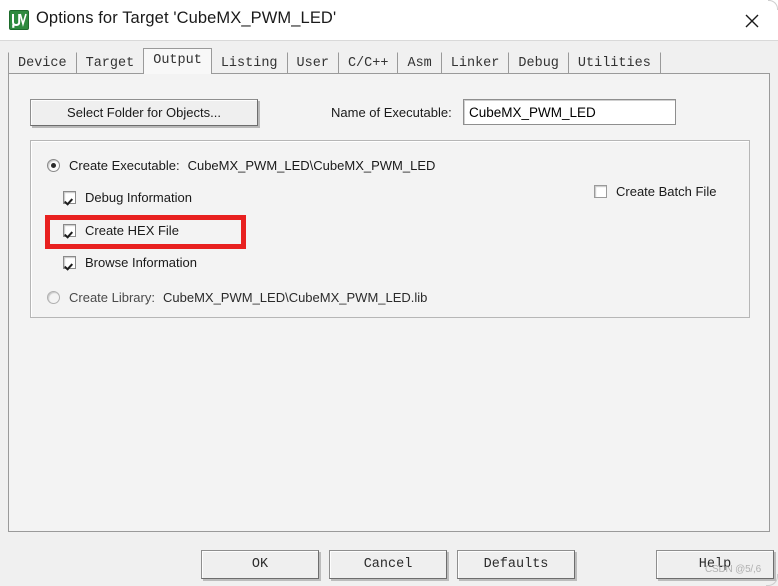 The image size is (778, 586). Describe the element at coordinates (368, 63) in the screenshot. I see `tab-c-cpp: C/C++` at that location.